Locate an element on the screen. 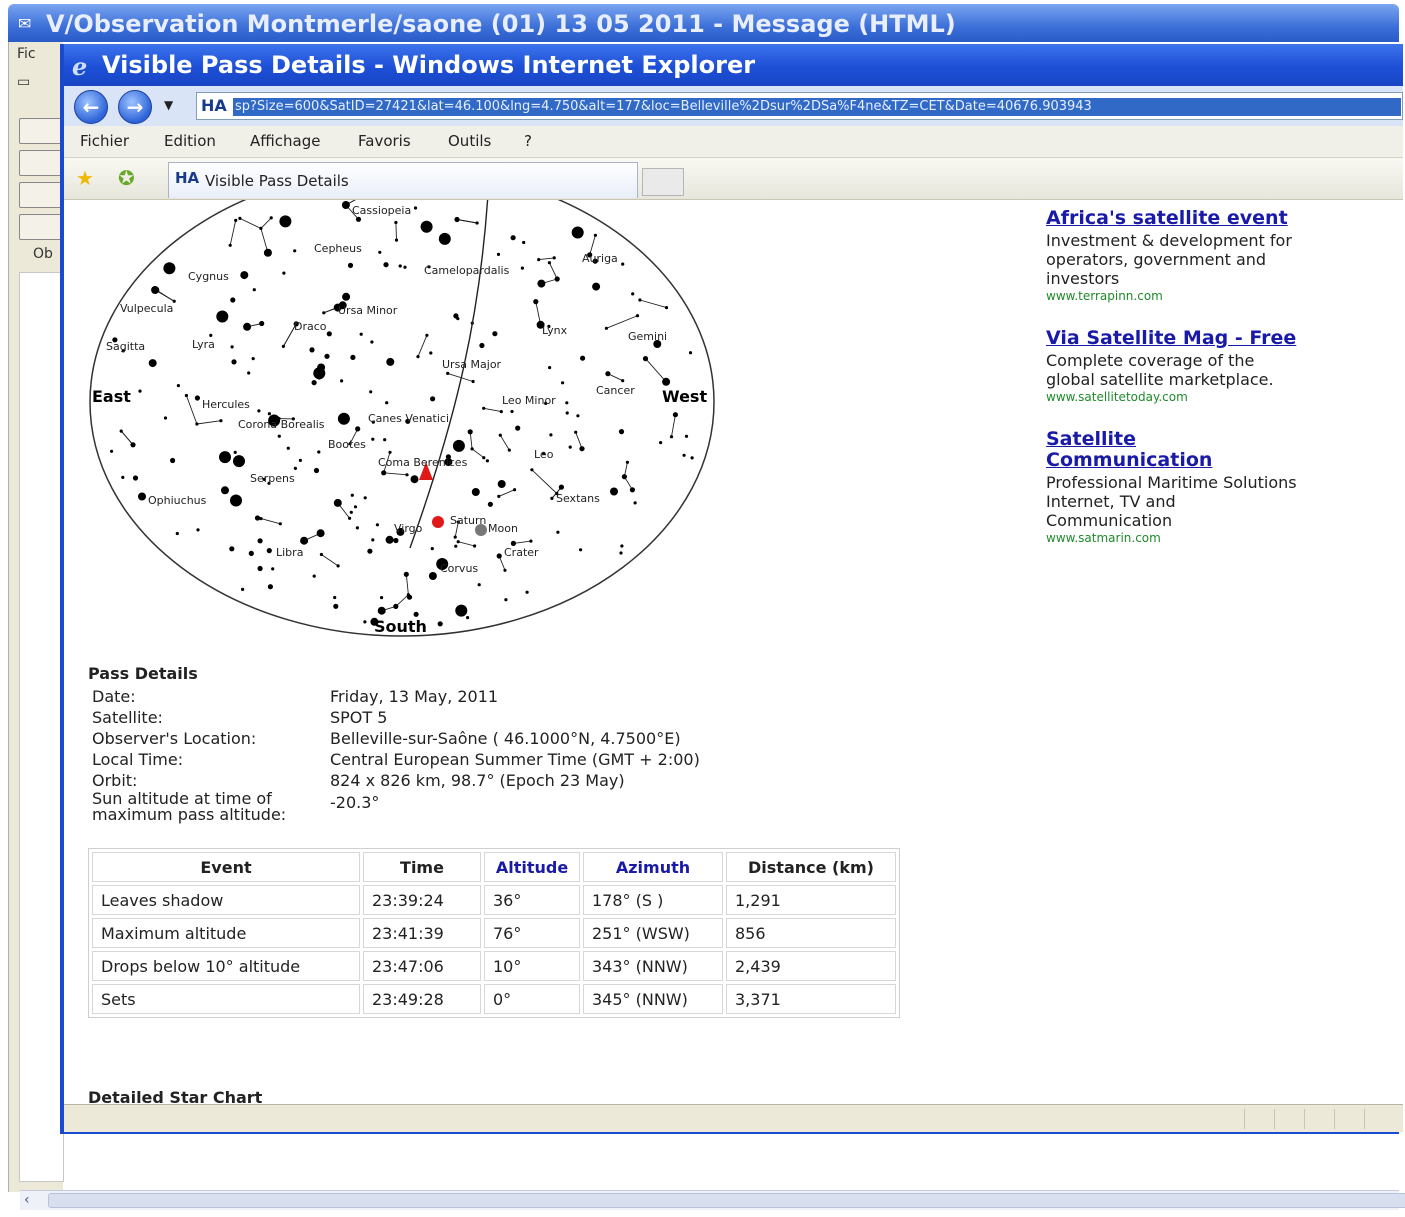  tab-visible-pass-details: HA Visible Pass Details is located at coordinates (403, 180).